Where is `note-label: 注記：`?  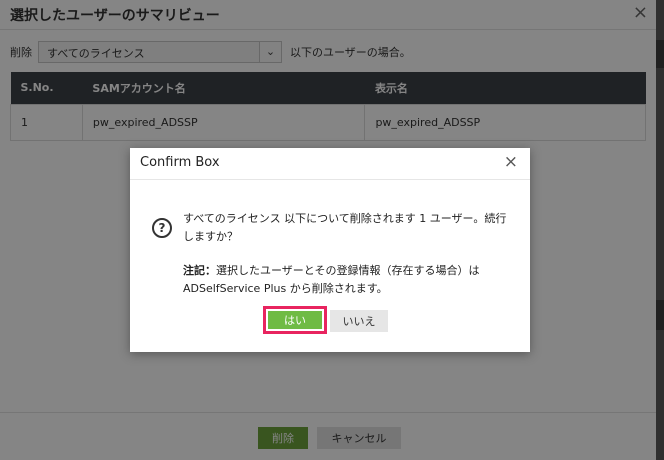 note-label: 注記： is located at coordinates (199, 270).